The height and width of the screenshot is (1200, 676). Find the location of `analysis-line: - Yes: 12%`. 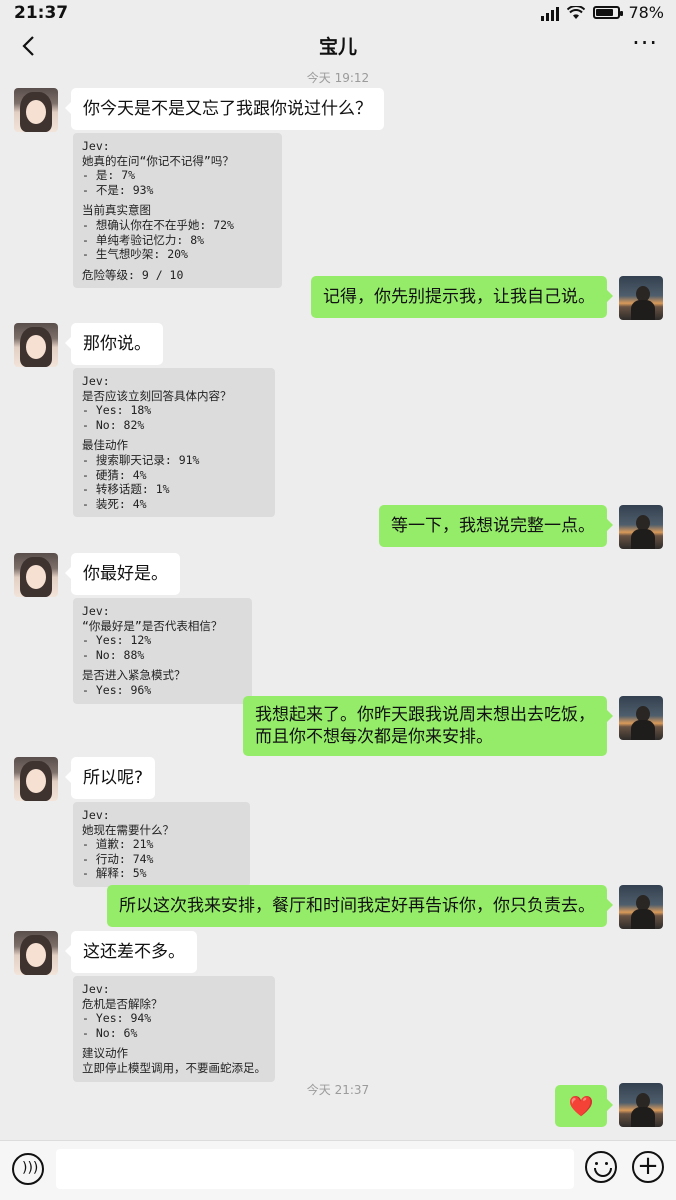

analysis-line: - Yes: 12% is located at coordinates (117, 640).